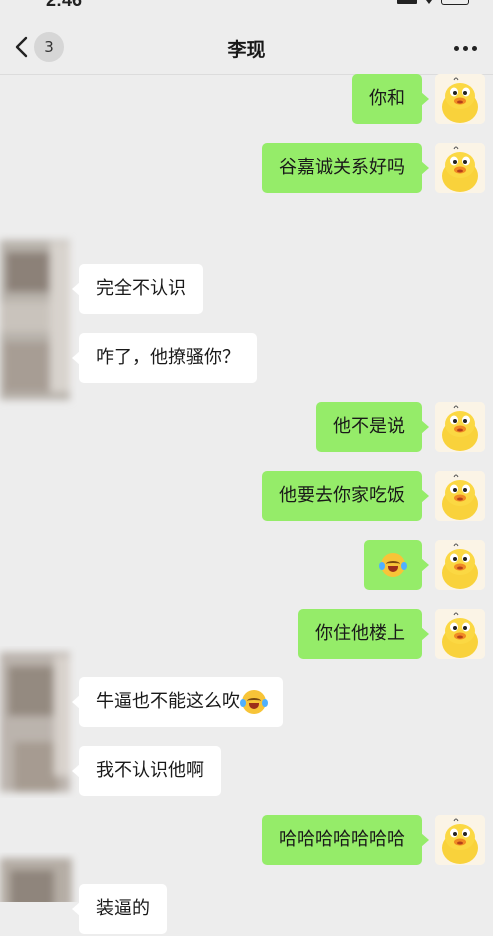  What do you see at coordinates (246, 428) in the screenshot?
I see `message-row-outgoing: 他不是说` at bounding box center [246, 428].